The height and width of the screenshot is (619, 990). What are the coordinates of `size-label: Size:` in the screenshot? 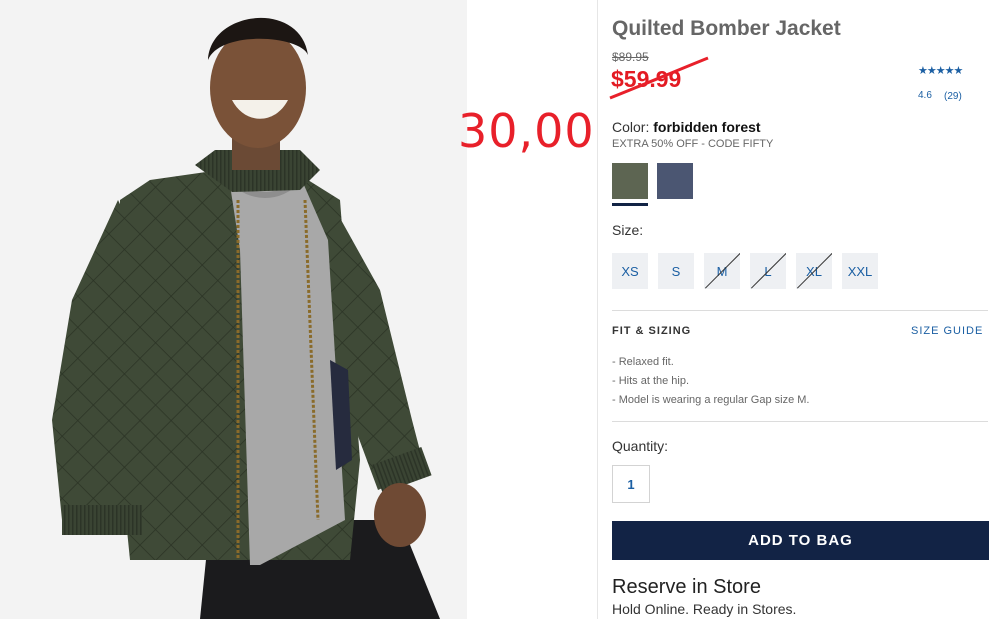 It's located at (628, 230).